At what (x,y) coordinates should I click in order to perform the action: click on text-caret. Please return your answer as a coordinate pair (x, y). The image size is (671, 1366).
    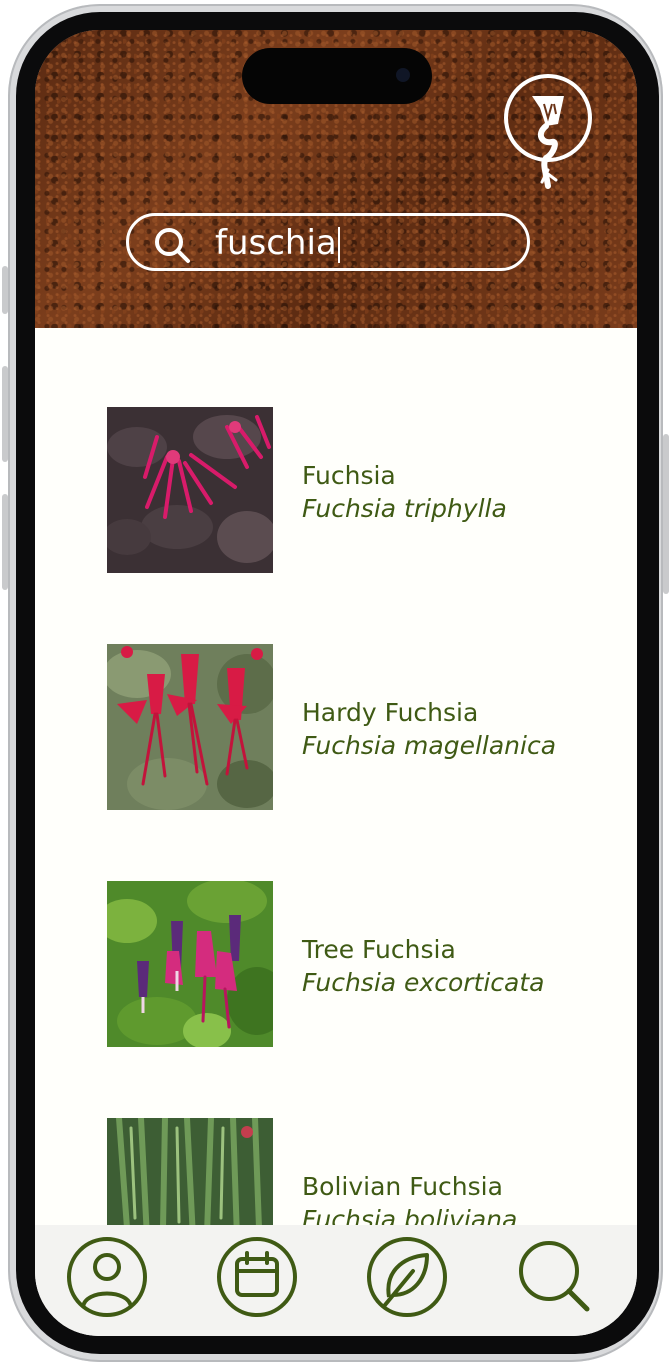
    Looking at the image, I should click on (338, 244).